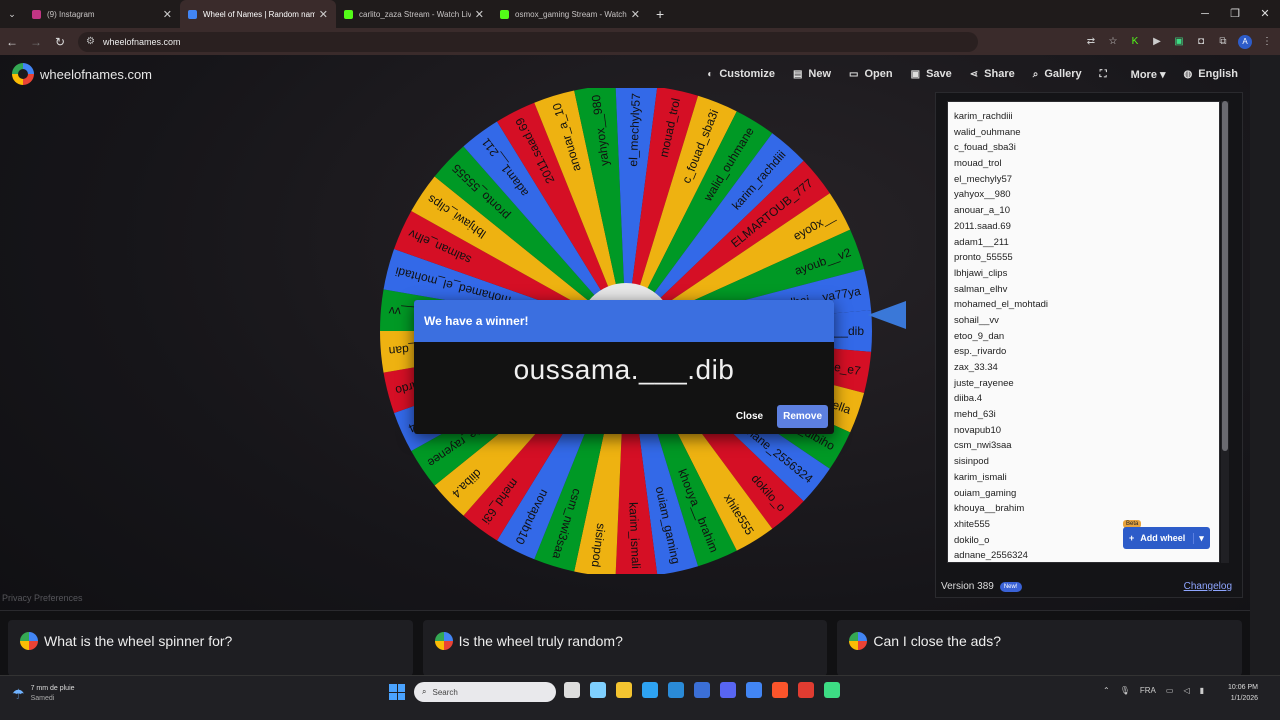 This screenshot has width=1280, height=720. I want to click on bookmark-star-icon: ☆, so click(1113, 41).